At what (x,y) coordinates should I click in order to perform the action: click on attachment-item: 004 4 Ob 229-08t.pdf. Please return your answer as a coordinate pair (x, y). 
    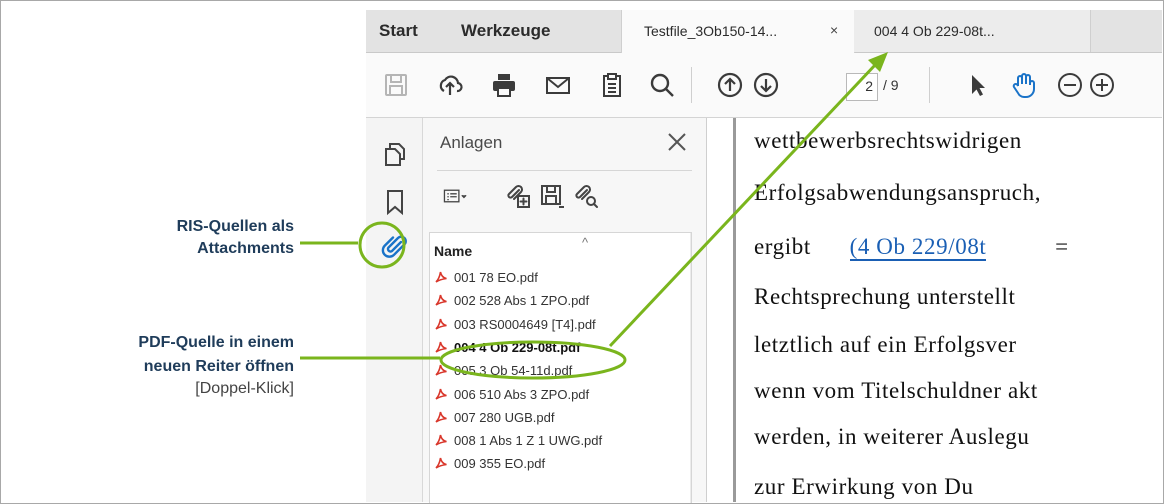
    Looking at the image, I should click on (559, 348).